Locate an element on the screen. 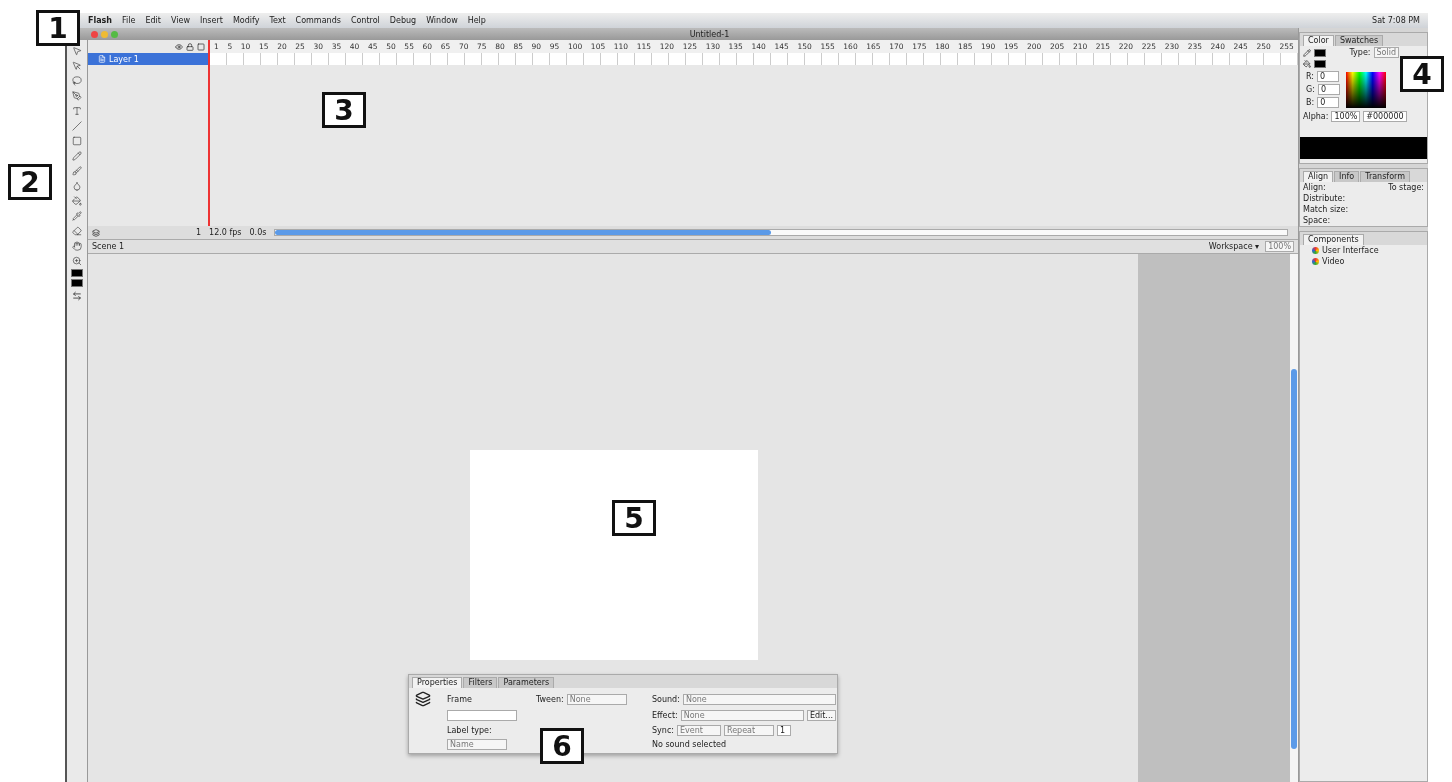 Image resolution: width=1452 pixels, height=782 pixels. alpha-field: 100% is located at coordinates (1346, 116).